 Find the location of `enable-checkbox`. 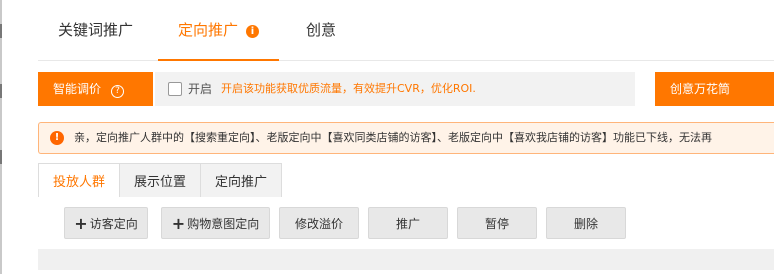

enable-checkbox is located at coordinates (175, 89).